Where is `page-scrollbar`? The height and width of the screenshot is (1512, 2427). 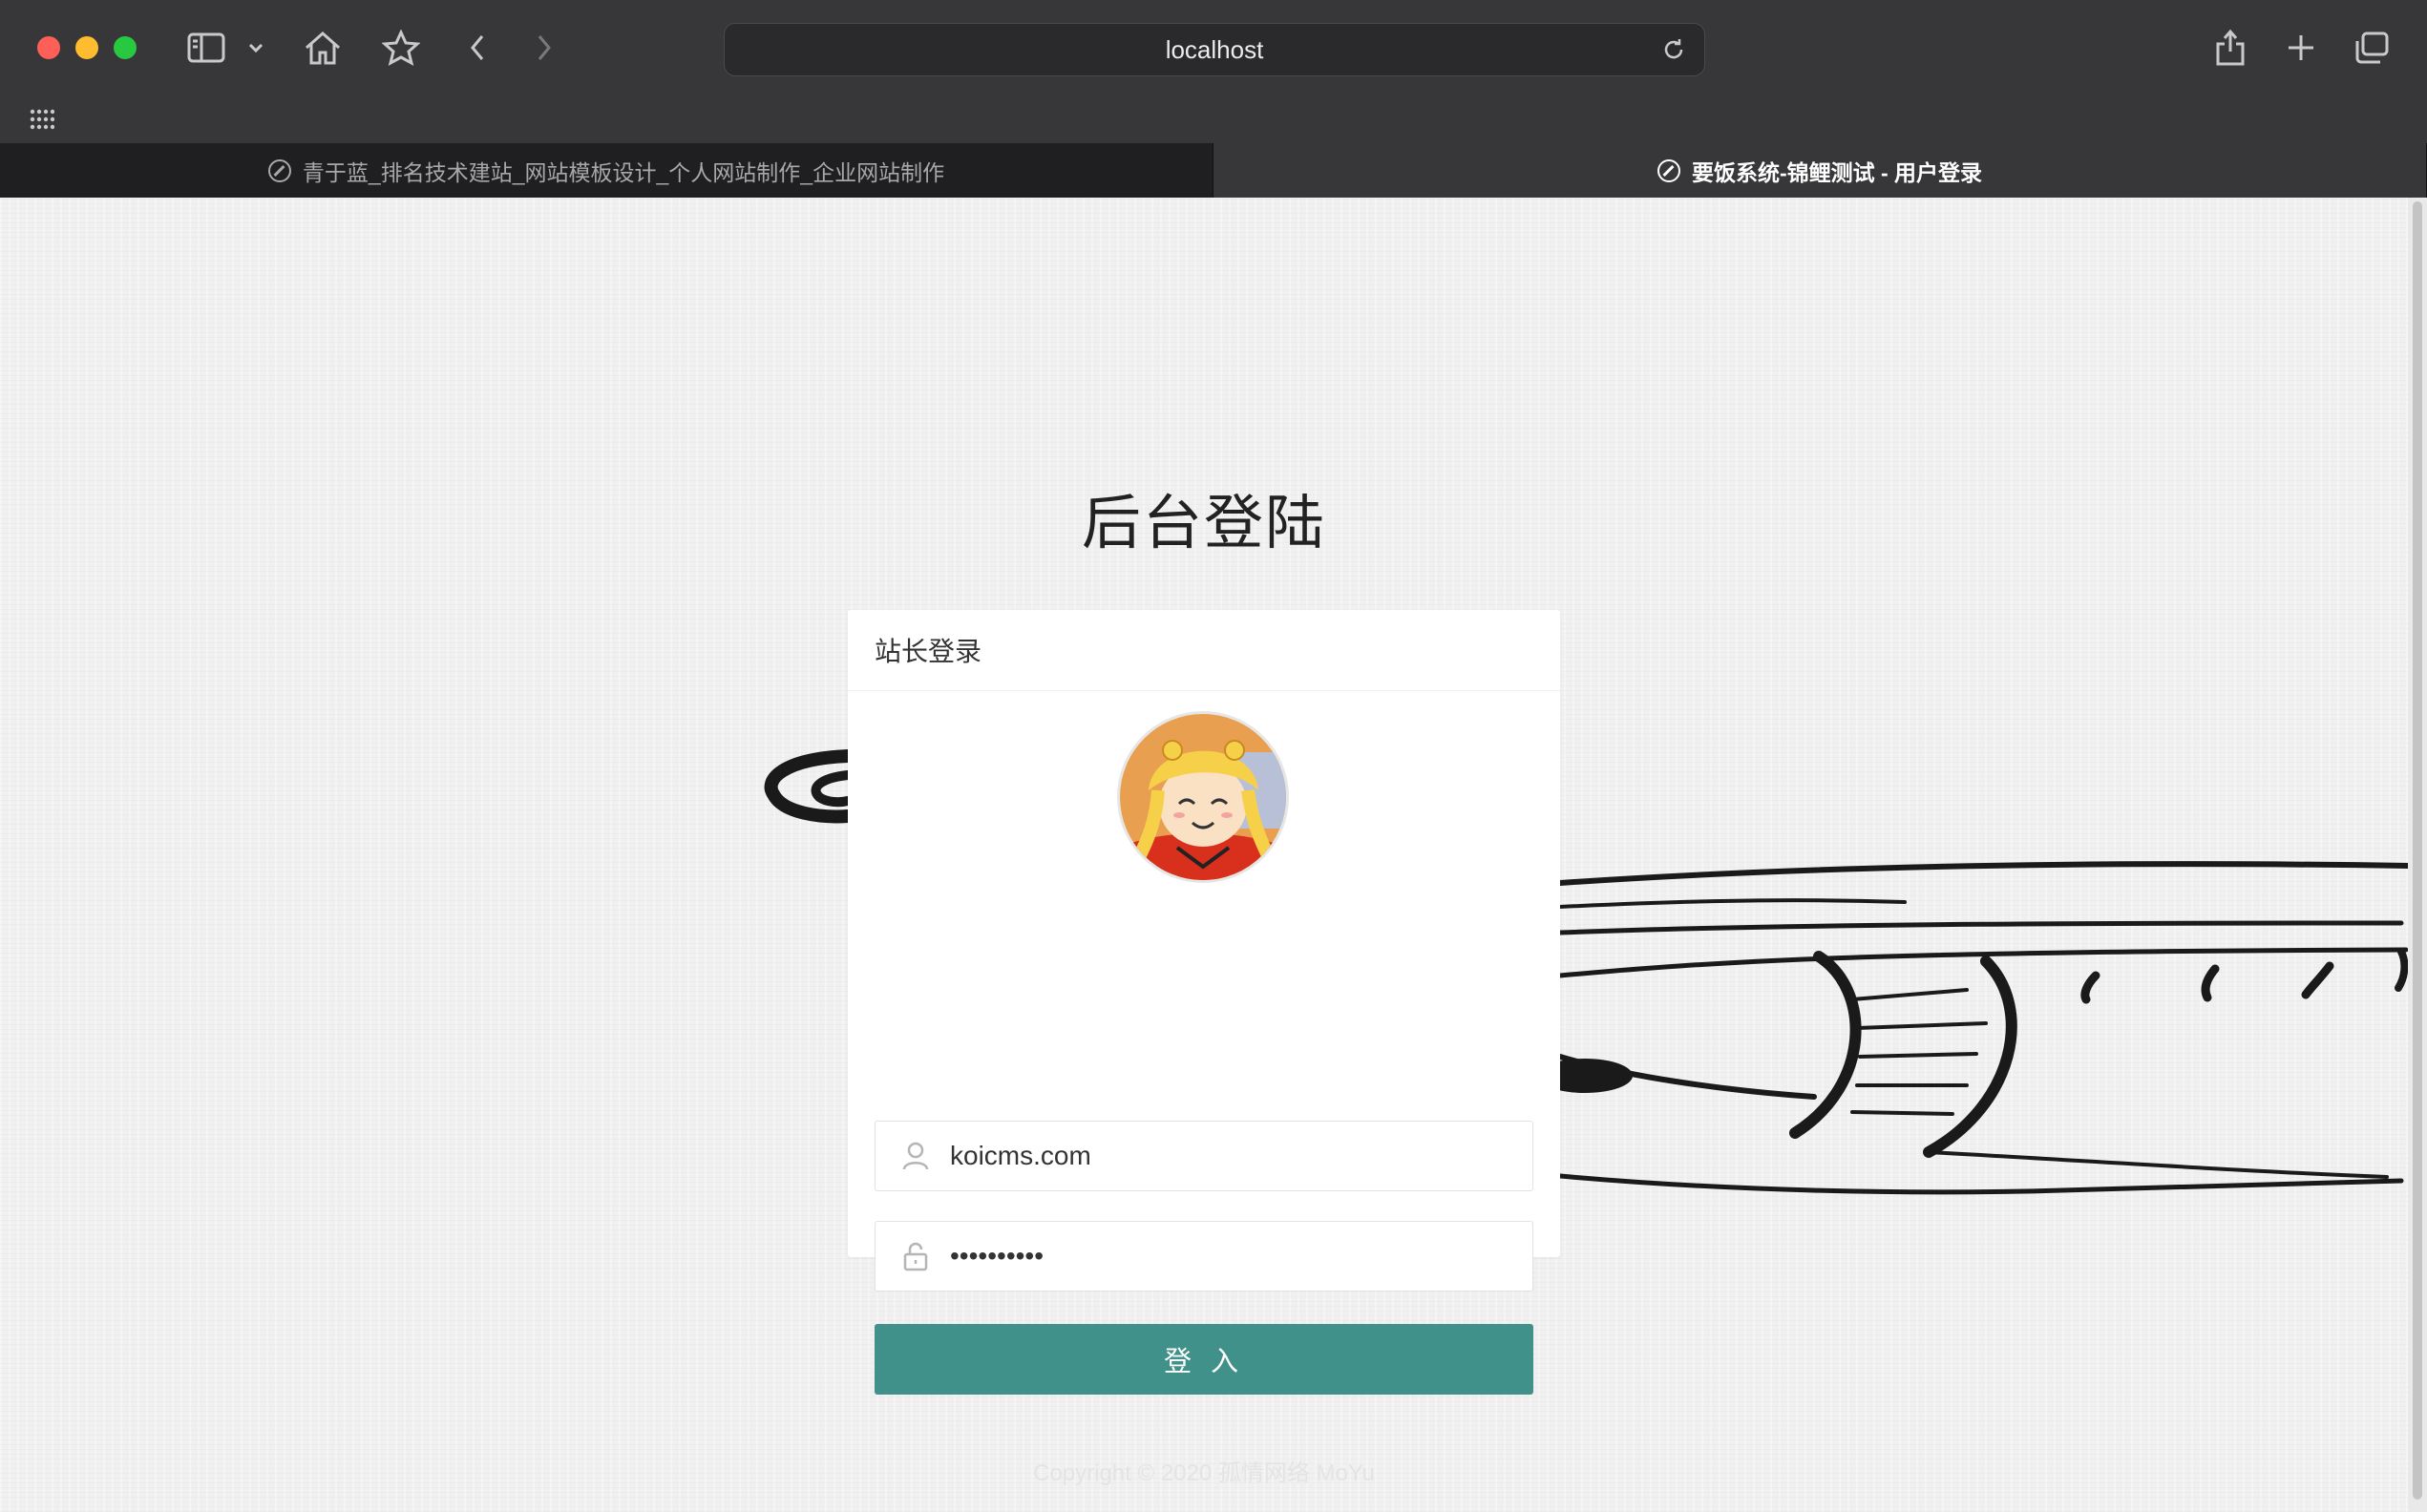
page-scrollbar is located at coordinates (2417, 855).